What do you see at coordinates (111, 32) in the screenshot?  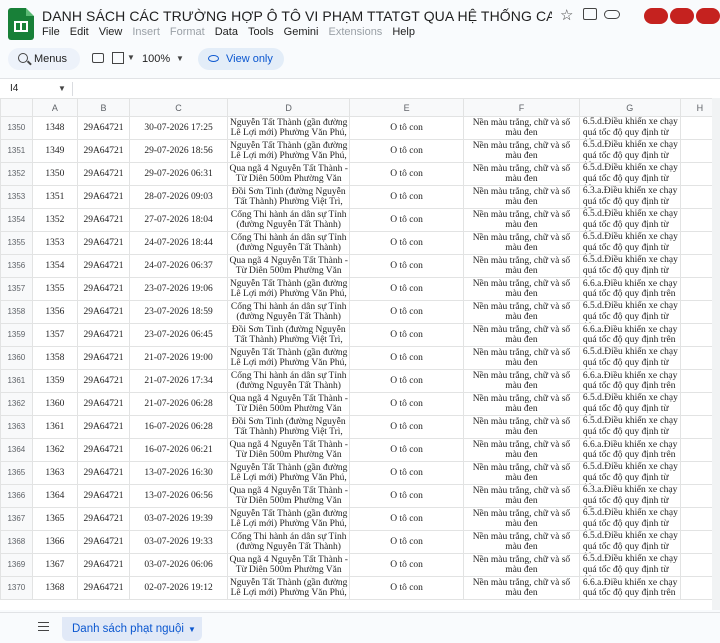 I see `menu-view: View` at bounding box center [111, 32].